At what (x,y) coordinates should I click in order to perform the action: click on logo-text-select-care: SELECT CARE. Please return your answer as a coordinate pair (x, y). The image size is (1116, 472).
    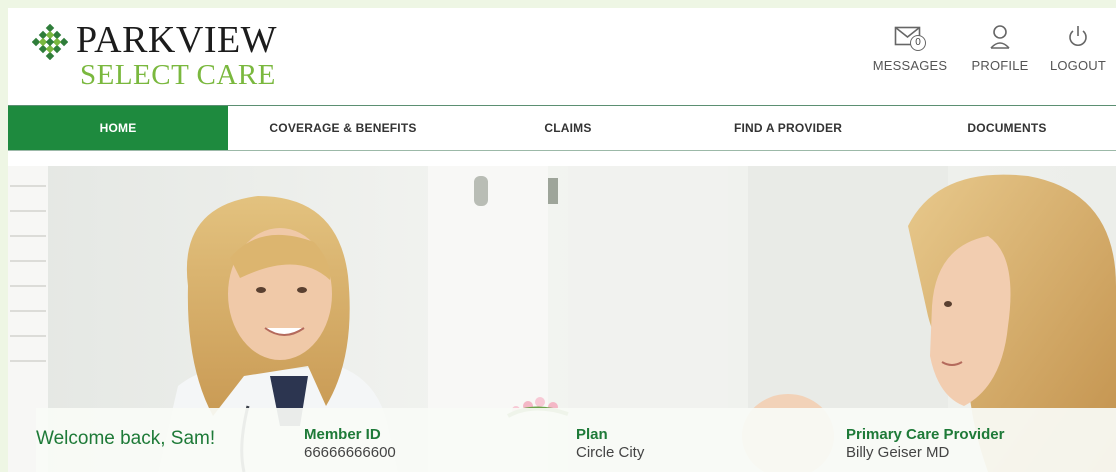
    Looking at the image, I should click on (178, 75).